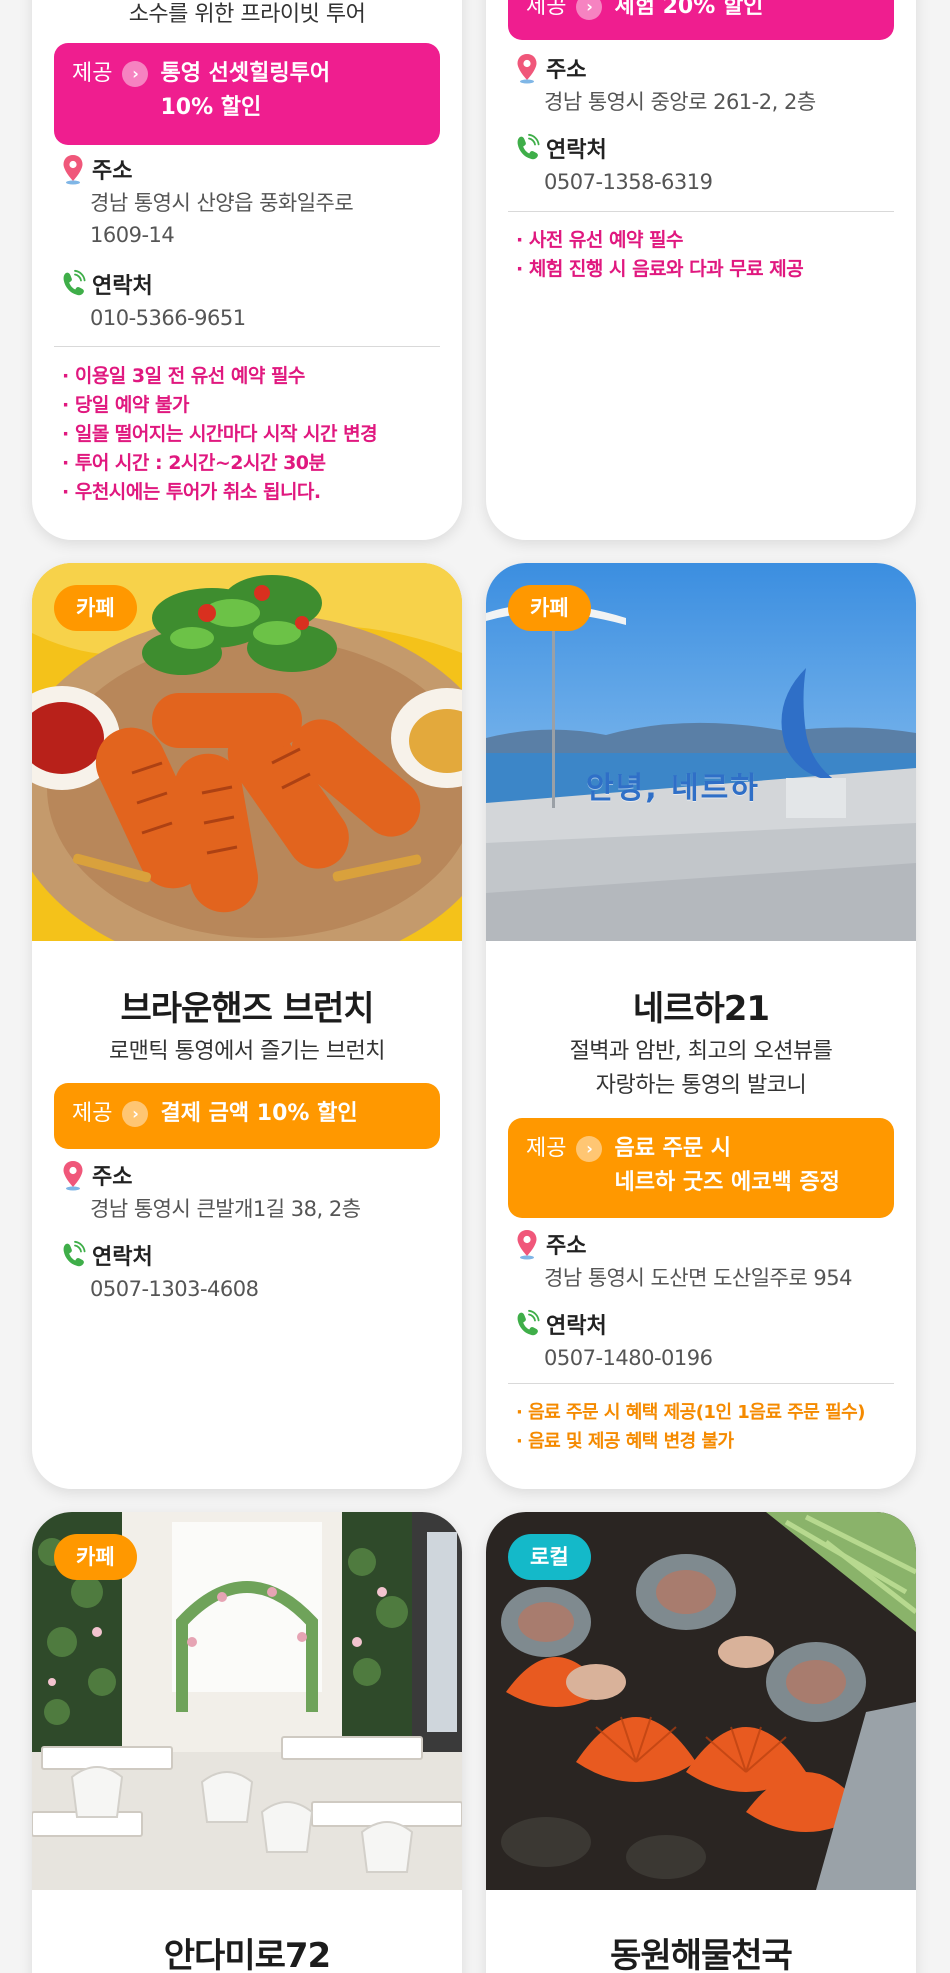 The height and width of the screenshot is (1973, 950). I want to click on offer-text: 체험 20% 할인, so click(689, 9).